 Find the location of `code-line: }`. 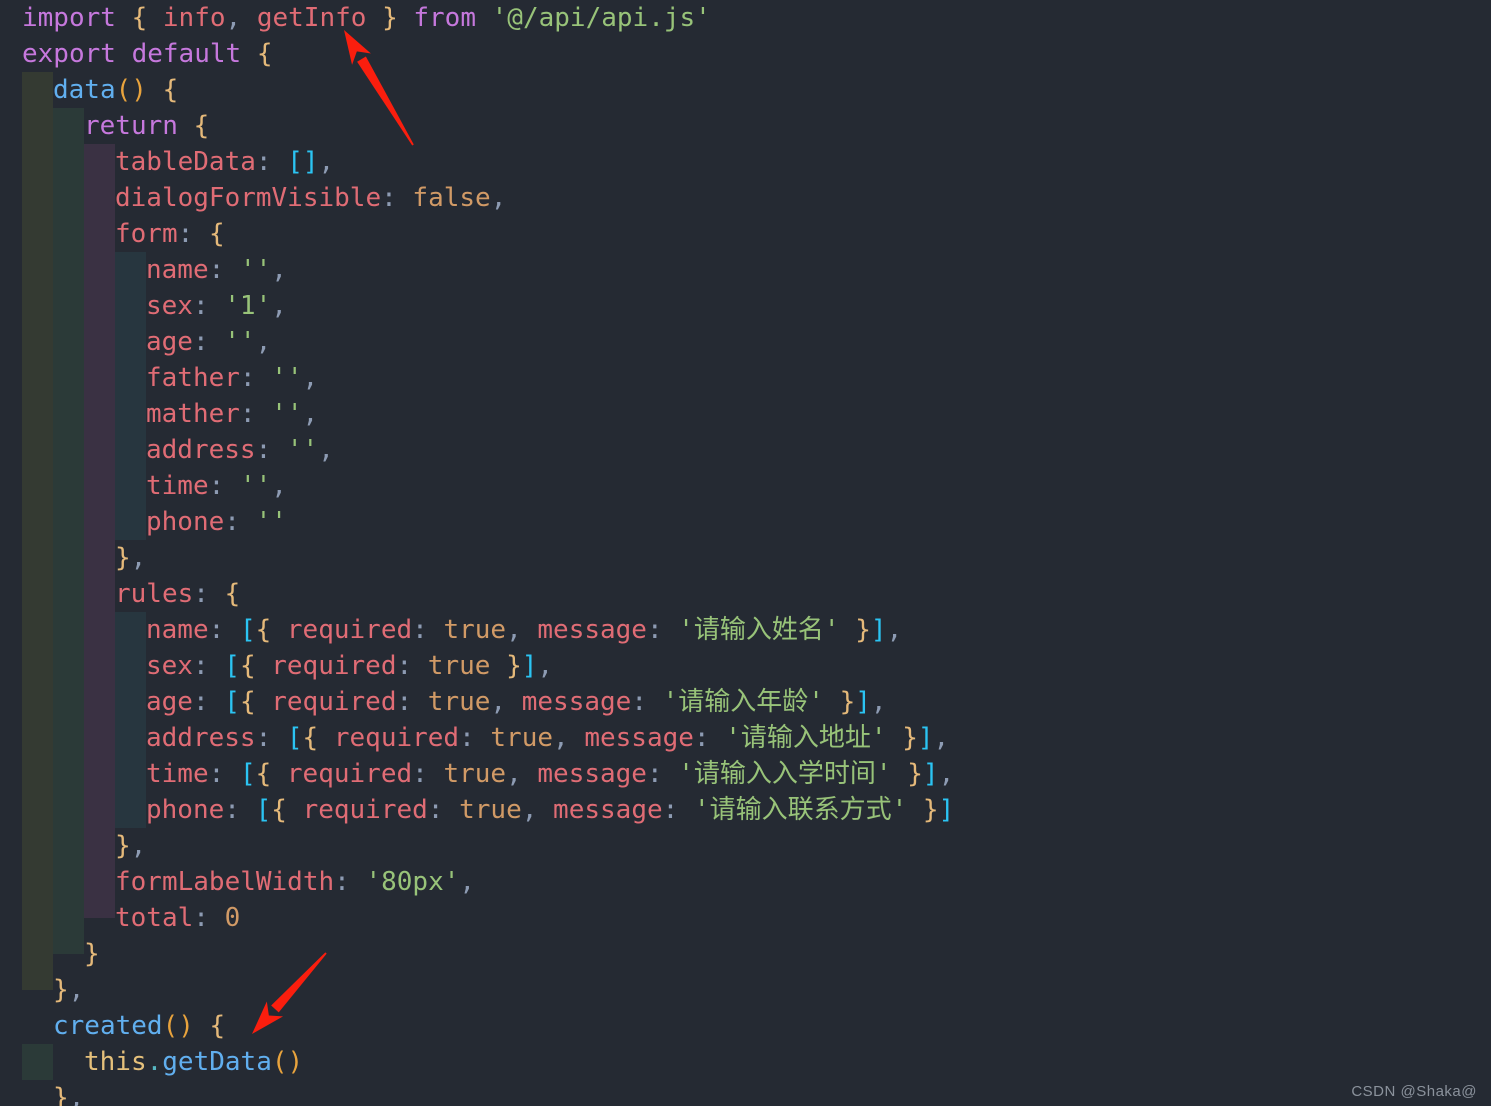

code-line: } is located at coordinates (745, 954).